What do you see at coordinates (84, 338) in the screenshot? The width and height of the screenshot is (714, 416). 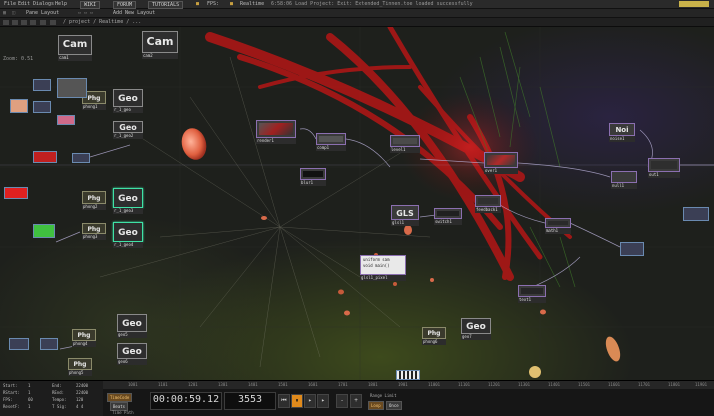 I see `phong-node-4: Phg phong4` at bounding box center [84, 338].